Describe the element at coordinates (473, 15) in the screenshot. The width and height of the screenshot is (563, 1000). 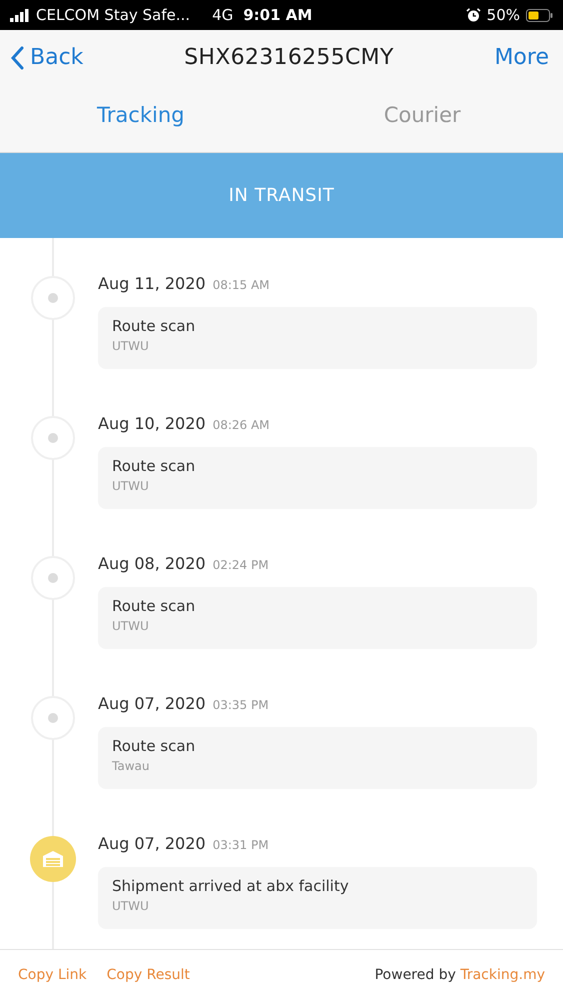
I see `alarm-icon` at that location.